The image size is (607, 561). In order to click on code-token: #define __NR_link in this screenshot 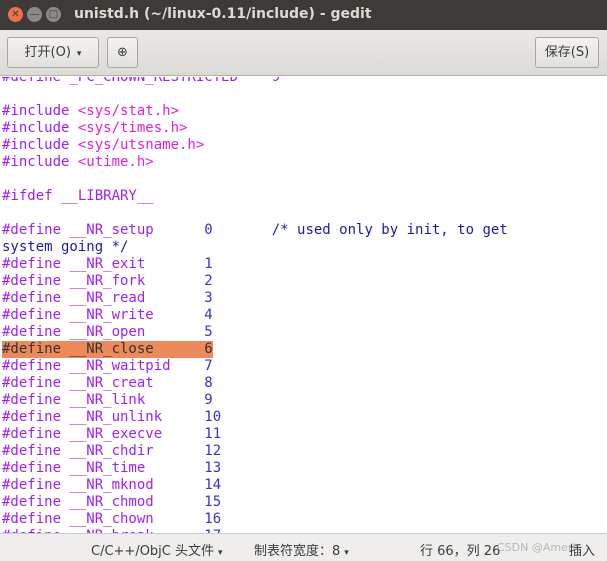, I will do `click(103, 400)`.